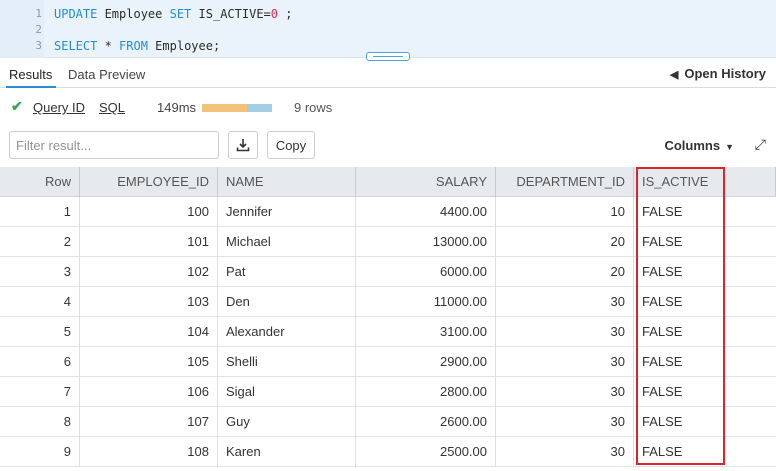 This screenshot has width=776, height=471. What do you see at coordinates (40, 452) in the screenshot?
I see `cell-row-number: 9` at bounding box center [40, 452].